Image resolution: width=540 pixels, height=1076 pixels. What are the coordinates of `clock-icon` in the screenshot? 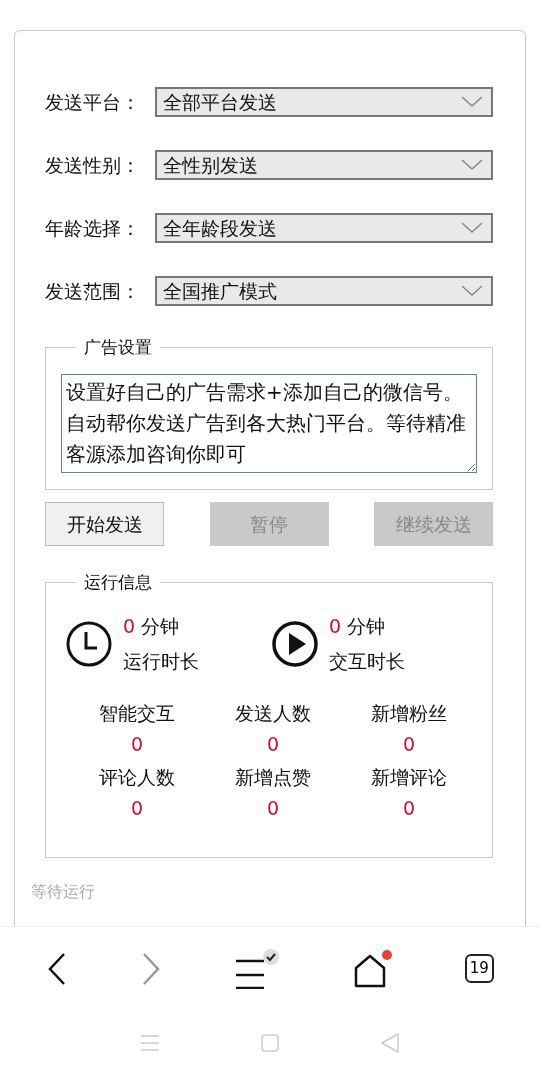 It's located at (89, 644).